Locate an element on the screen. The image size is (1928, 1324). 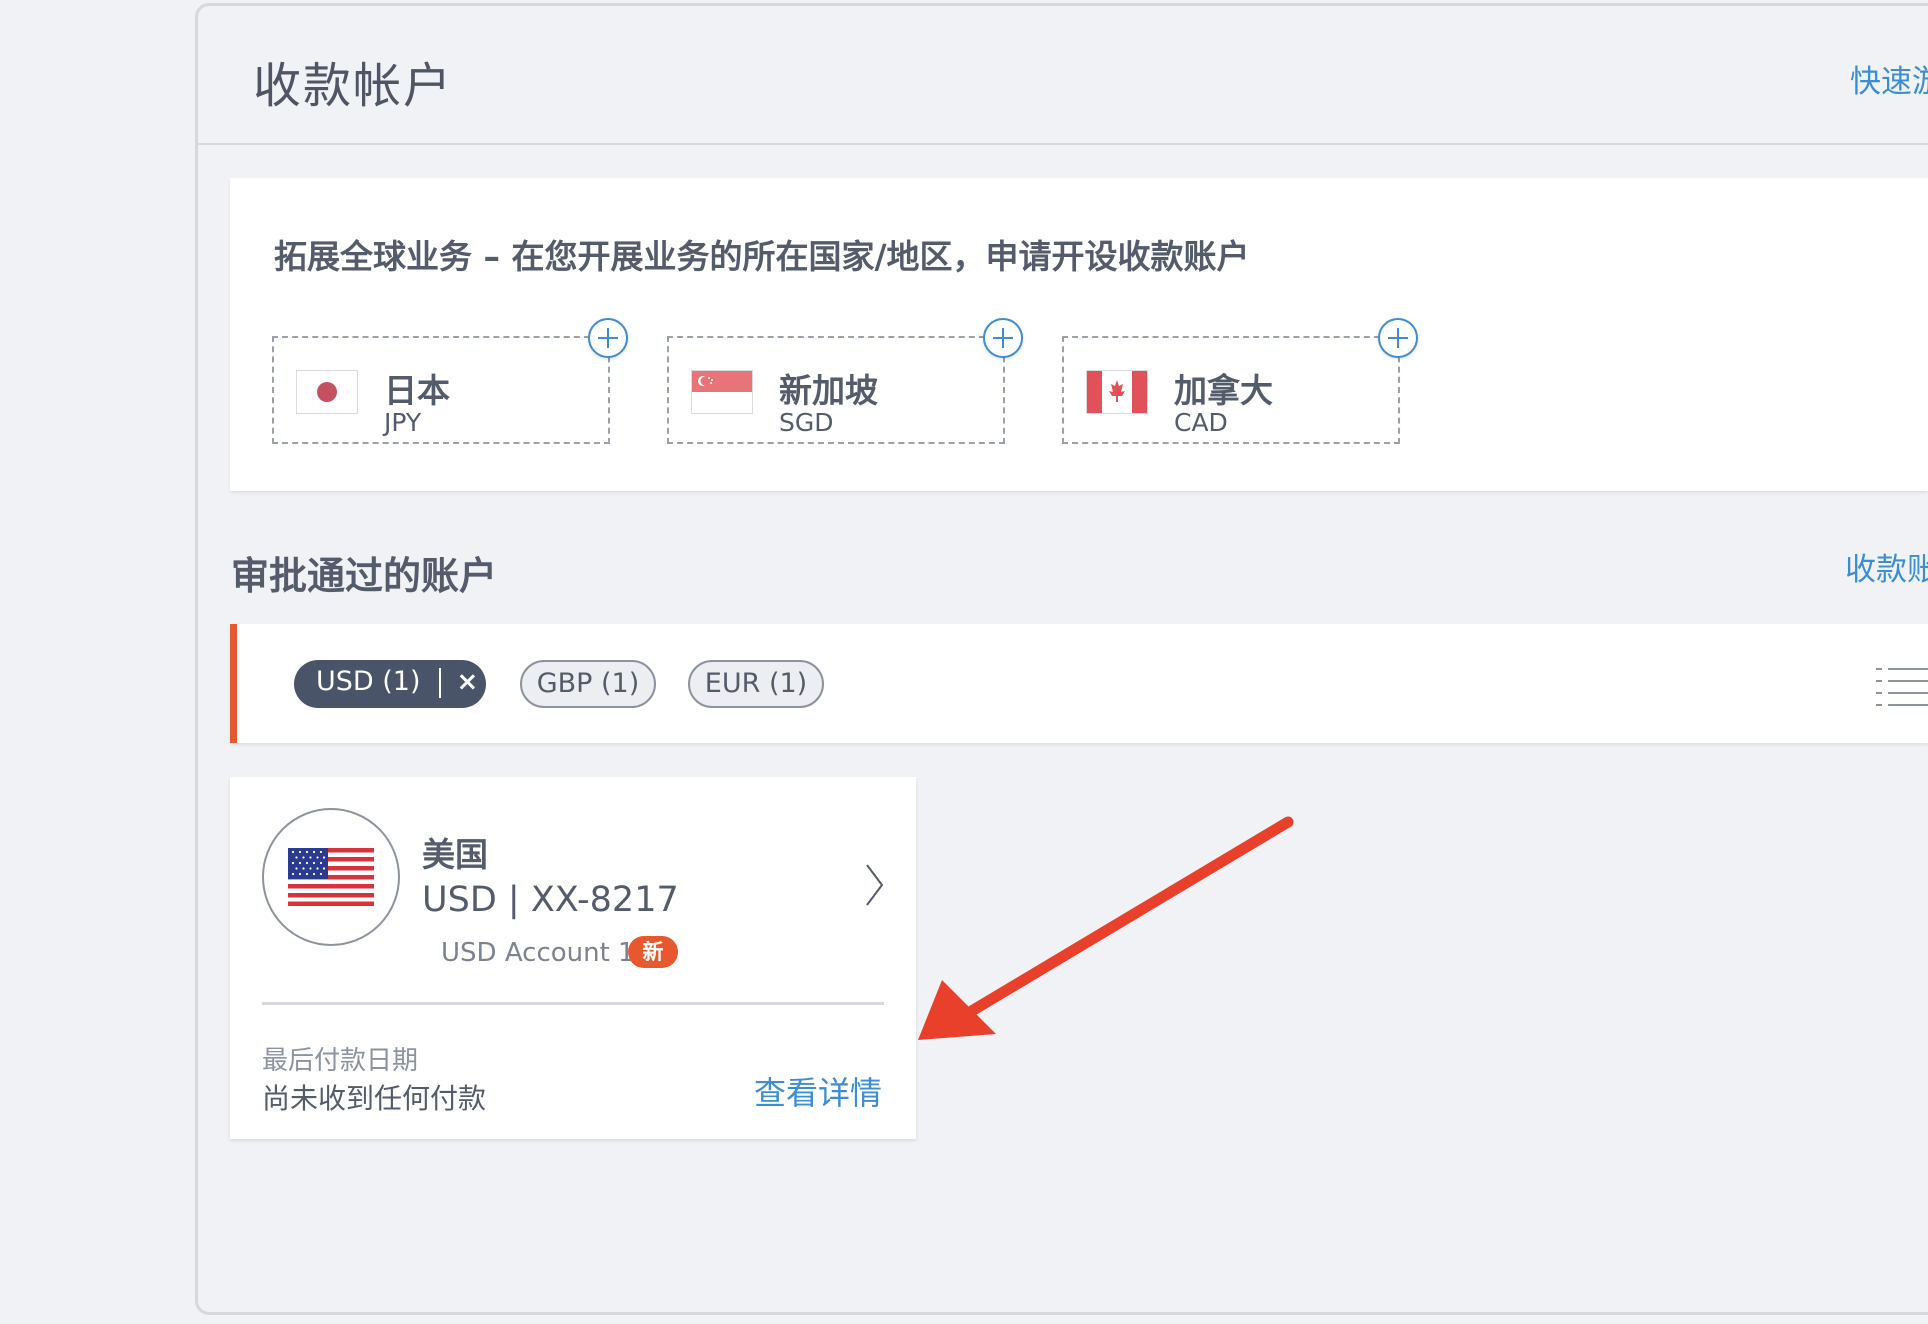
expand-business-title: 拓展全球业务 – 在您开展业务的所在国家/地区，申请开设收款账户 is located at coordinates (762, 256).